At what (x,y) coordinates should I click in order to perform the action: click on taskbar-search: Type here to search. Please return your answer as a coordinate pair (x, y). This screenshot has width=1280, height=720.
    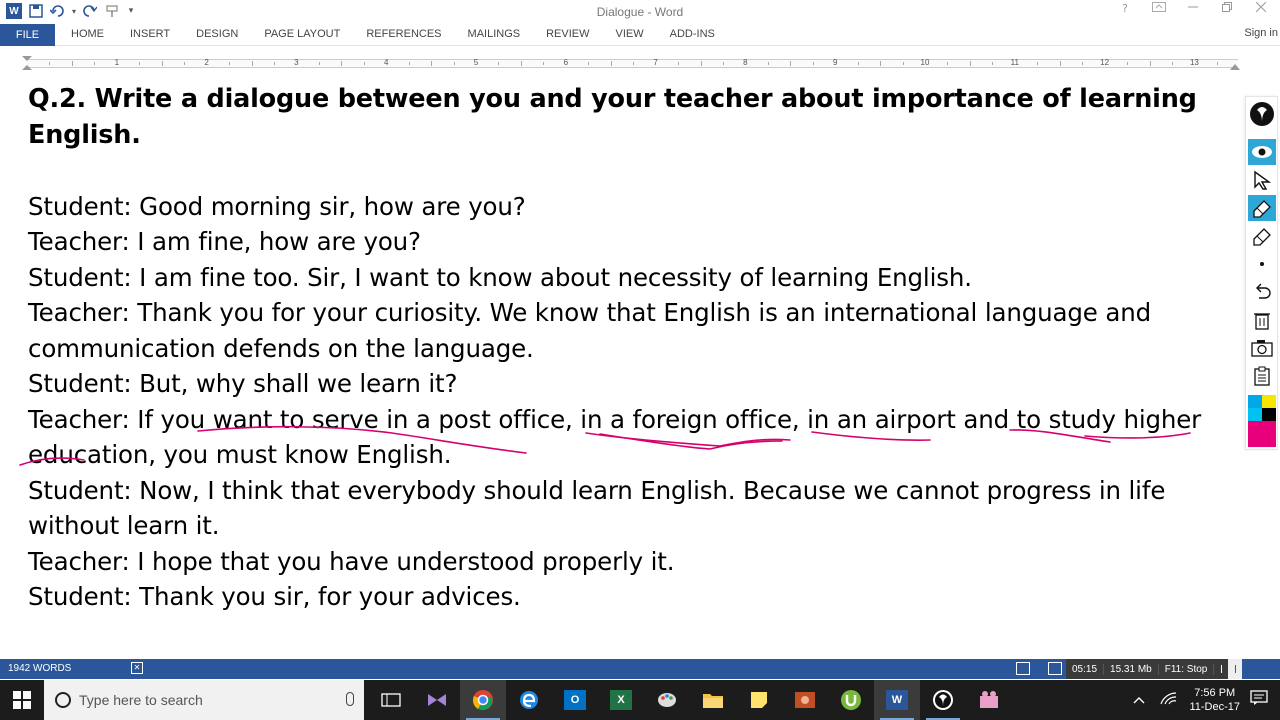
    Looking at the image, I should click on (204, 700).